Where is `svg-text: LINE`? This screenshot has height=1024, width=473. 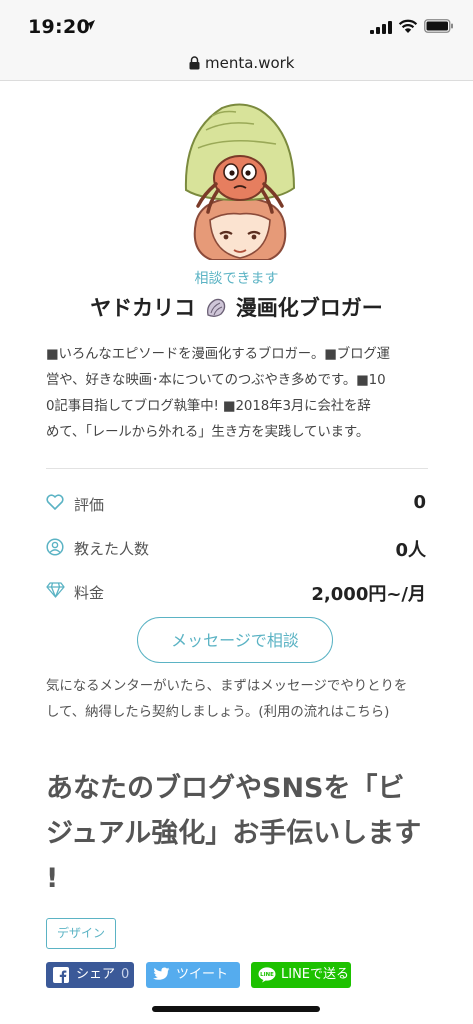
svg-text: LINE is located at coordinates (267, 975).